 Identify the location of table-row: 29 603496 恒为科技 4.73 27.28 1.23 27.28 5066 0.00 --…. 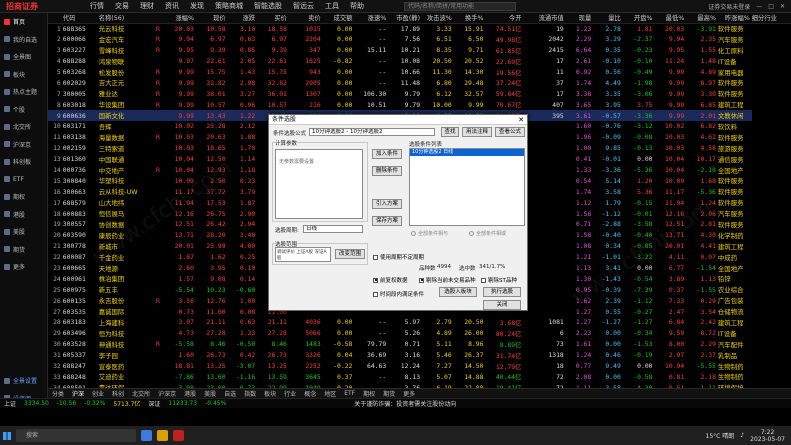
(419, 333).